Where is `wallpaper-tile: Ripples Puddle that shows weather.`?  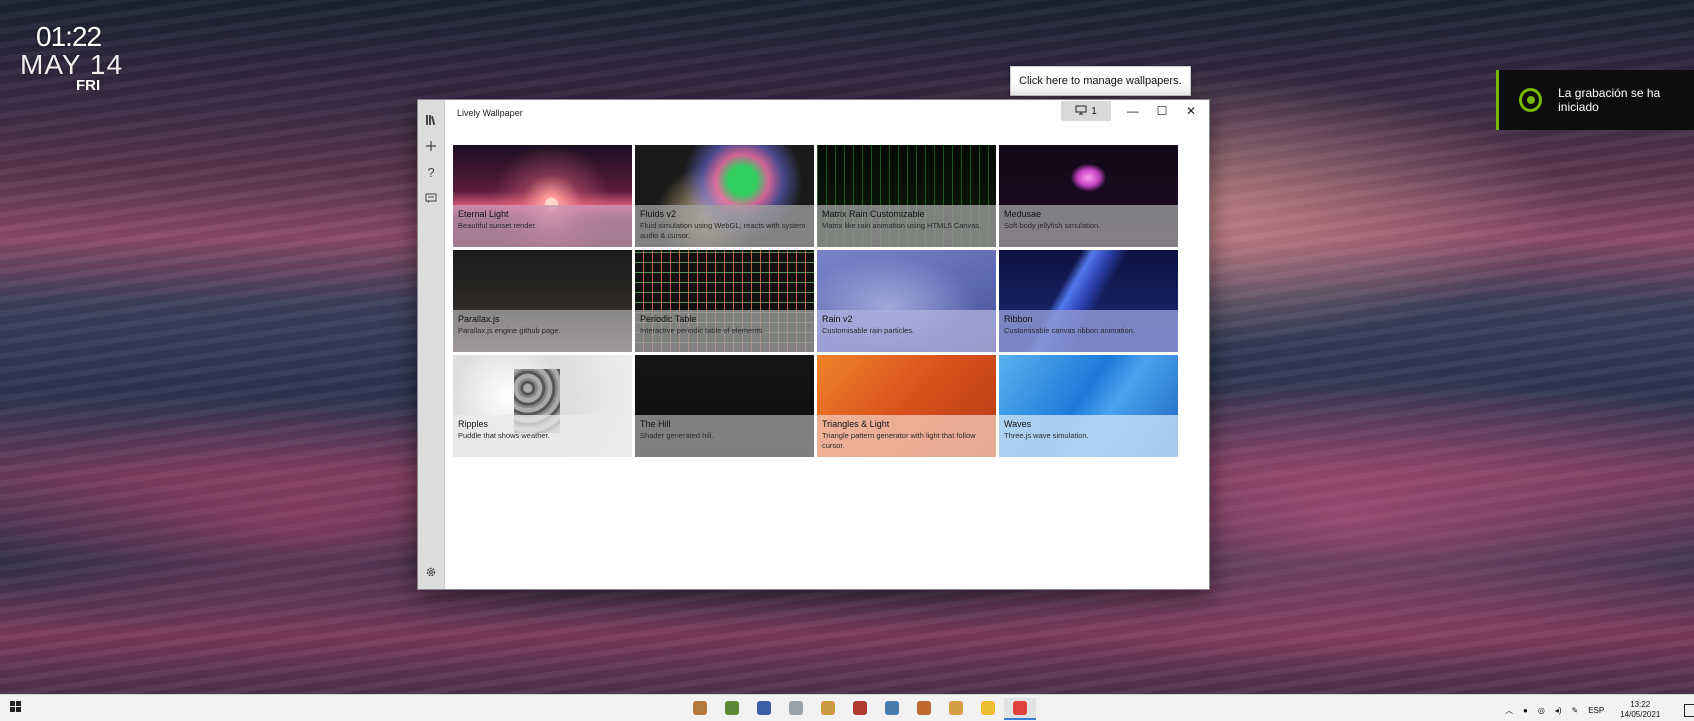 wallpaper-tile: Ripples Puddle that shows weather. is located at coordinates (542, 406).